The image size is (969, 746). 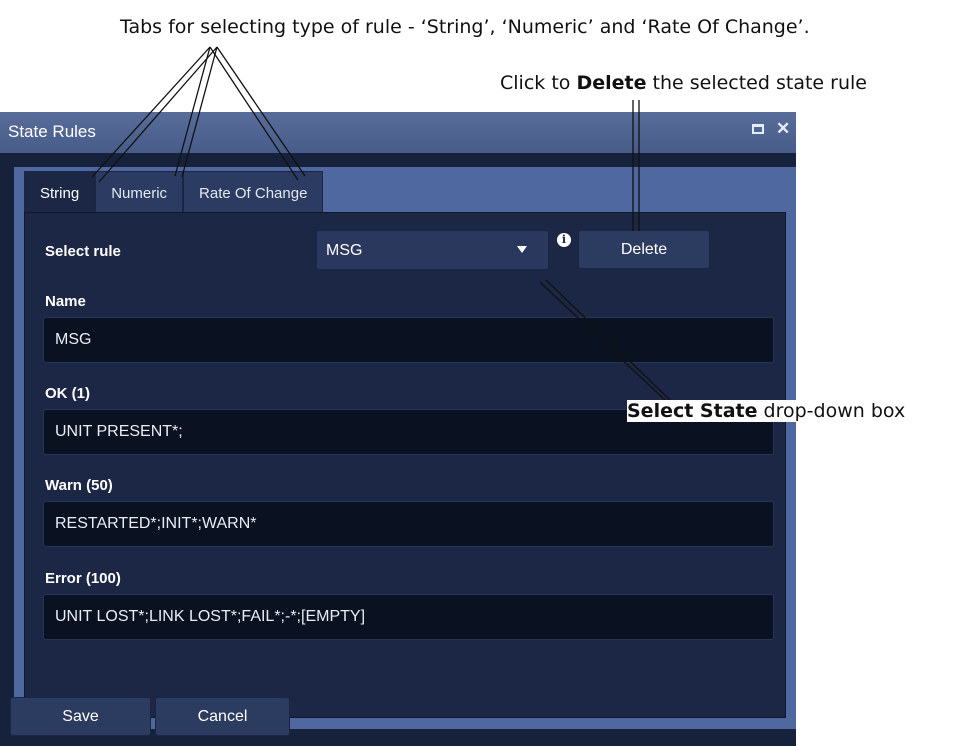 I want to click on select-rule-dropdown: MSG, so click(x=432, y=250).